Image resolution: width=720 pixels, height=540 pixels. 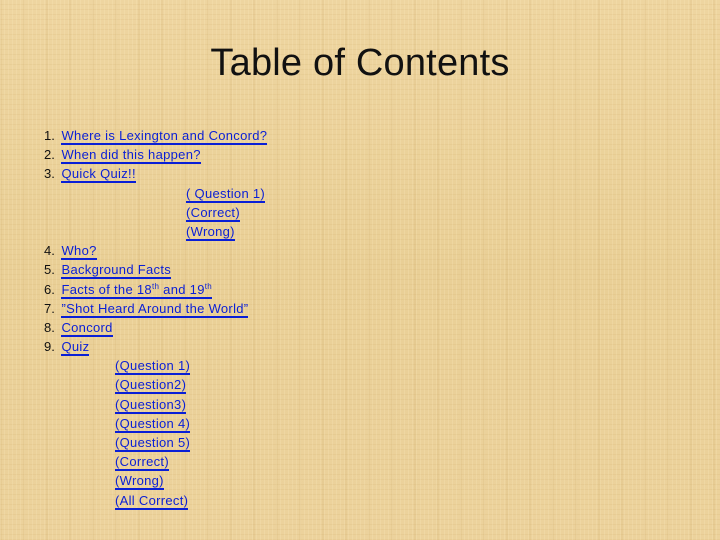 What do you see at coordinates (151, 405) in the screenshot?
I see `quiz-question-3-link: (Question3)` at bounding box center [151, 405].